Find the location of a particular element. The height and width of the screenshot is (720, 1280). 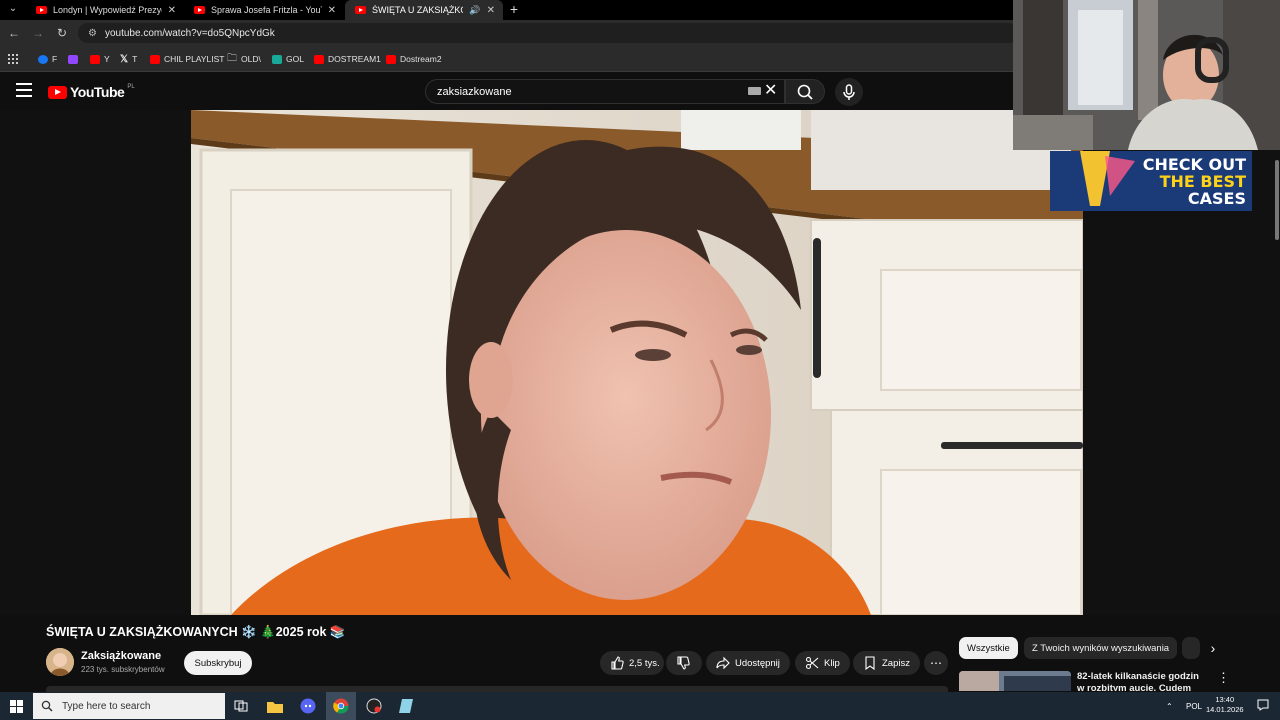

file-explorer-icon is located at coordinates (275, 706).